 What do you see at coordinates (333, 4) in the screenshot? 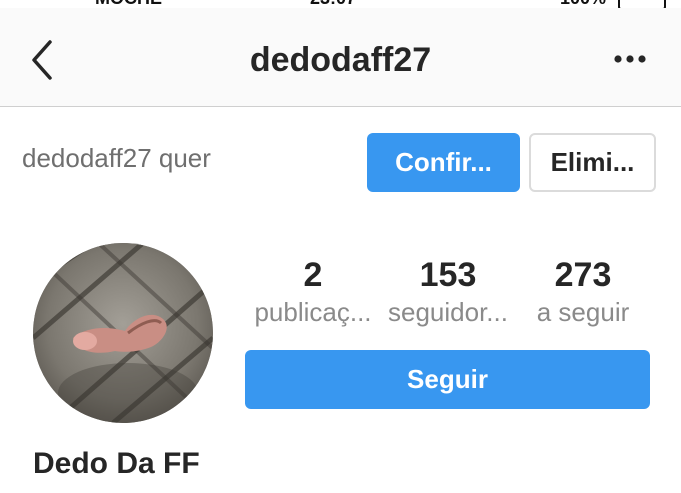
I see `clock-label: 23:07` at bounding box center [333, 4].